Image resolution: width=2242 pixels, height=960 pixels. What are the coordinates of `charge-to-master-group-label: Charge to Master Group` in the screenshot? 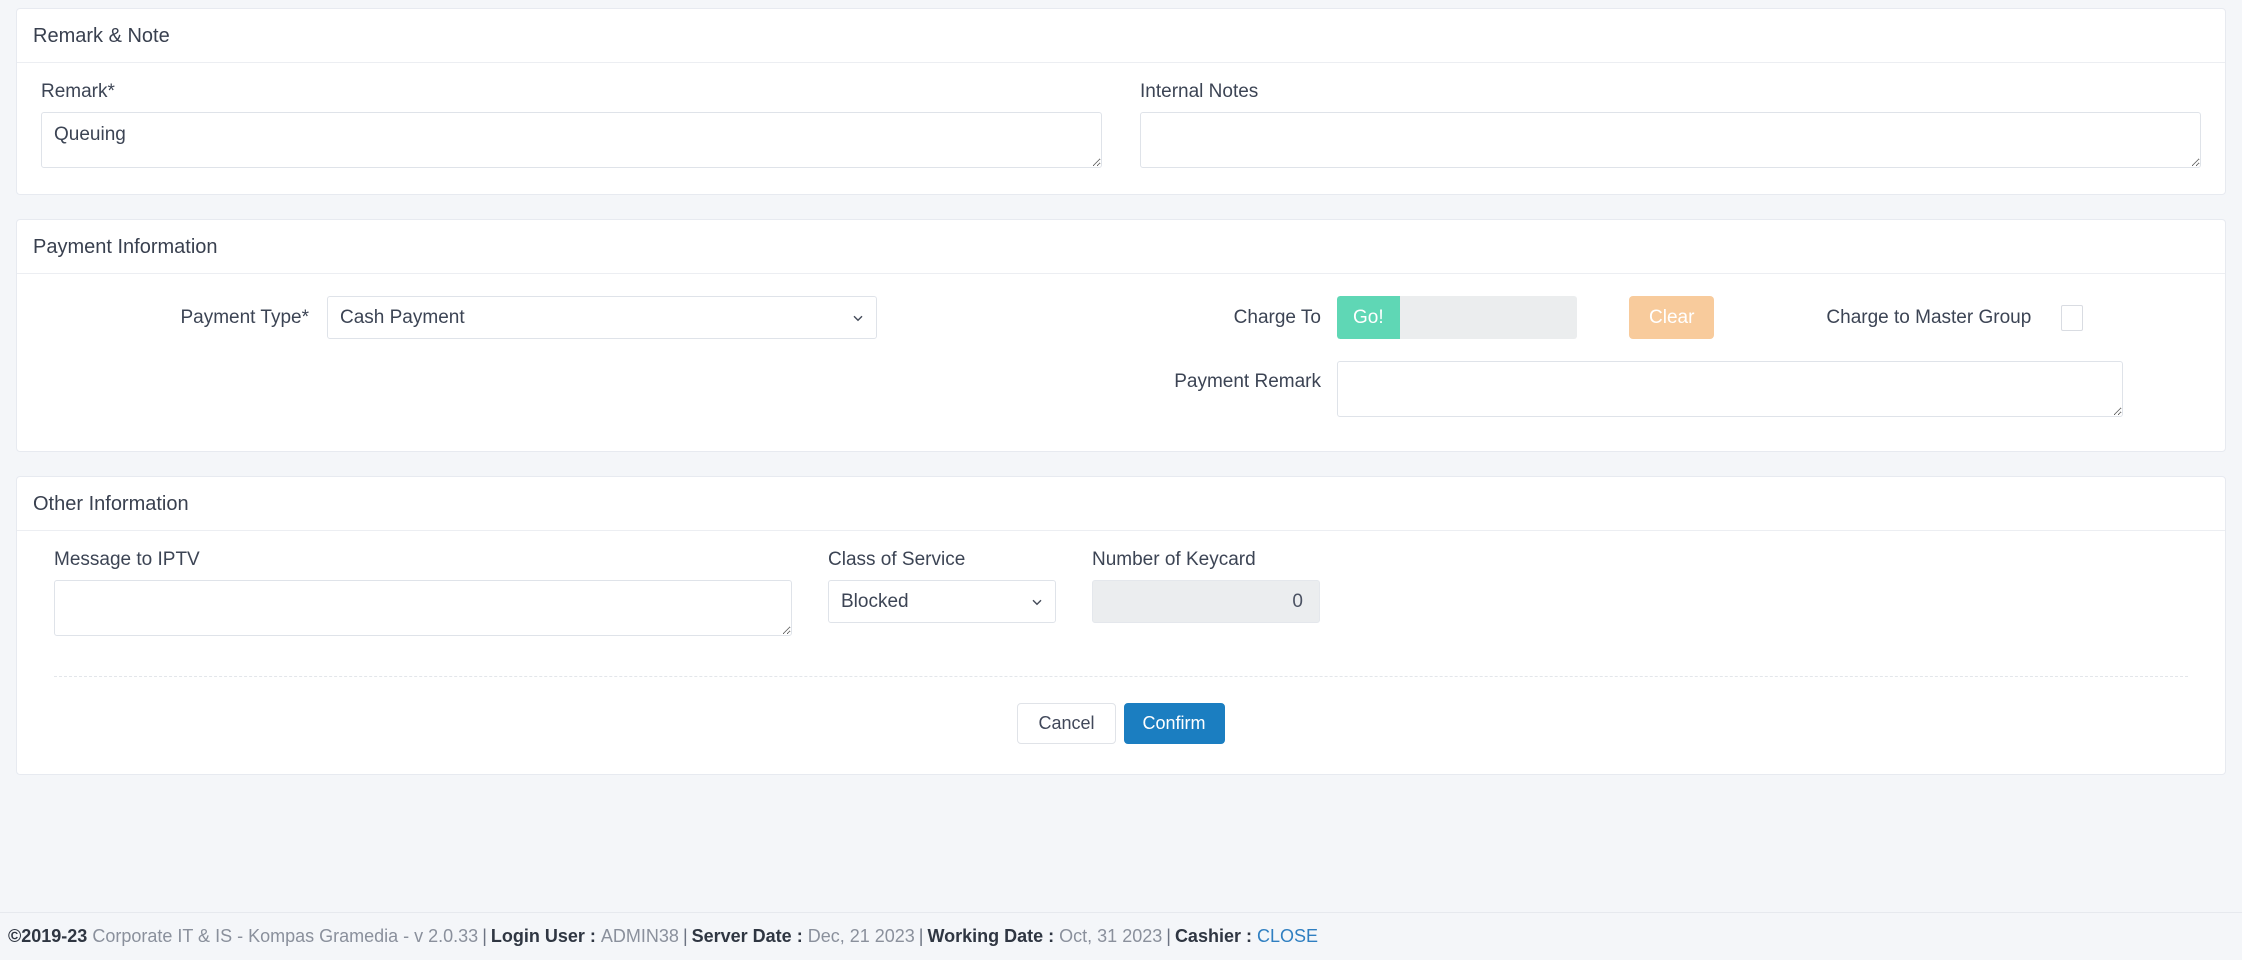 It's located at (1929, 317).